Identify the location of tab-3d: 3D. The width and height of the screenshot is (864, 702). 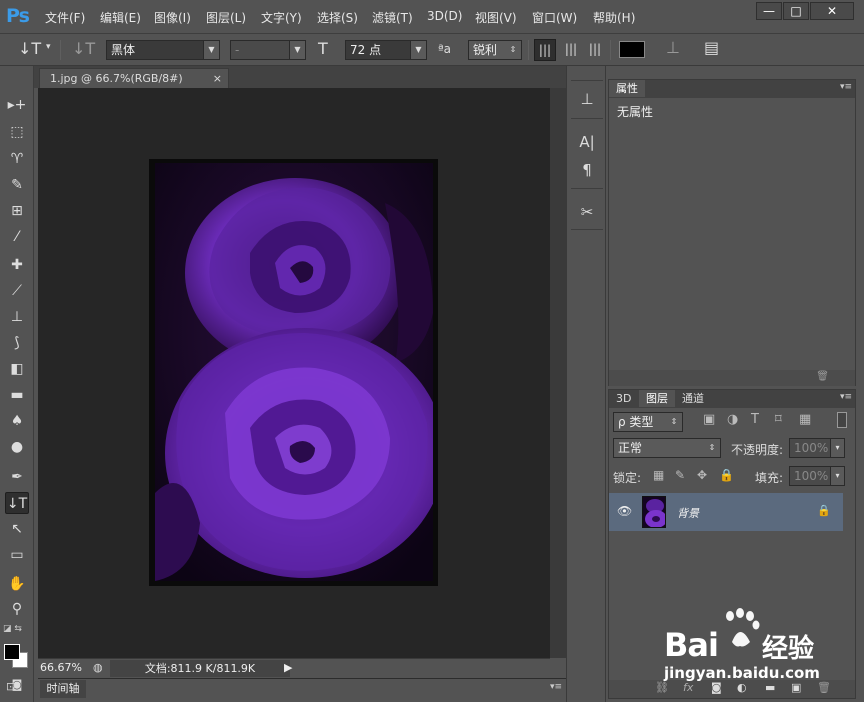
(623, 398).